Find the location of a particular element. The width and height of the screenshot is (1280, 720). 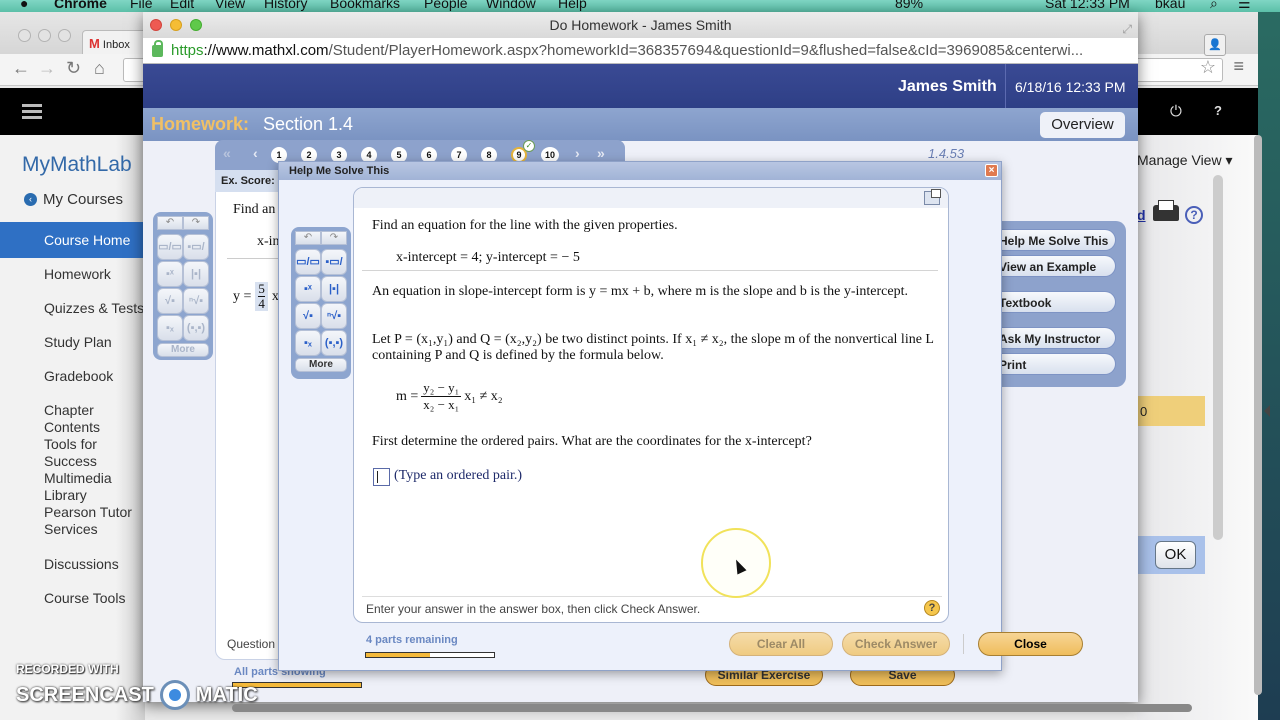

spotlight-icon: ⌕ is located at coordinates (1214, 6).